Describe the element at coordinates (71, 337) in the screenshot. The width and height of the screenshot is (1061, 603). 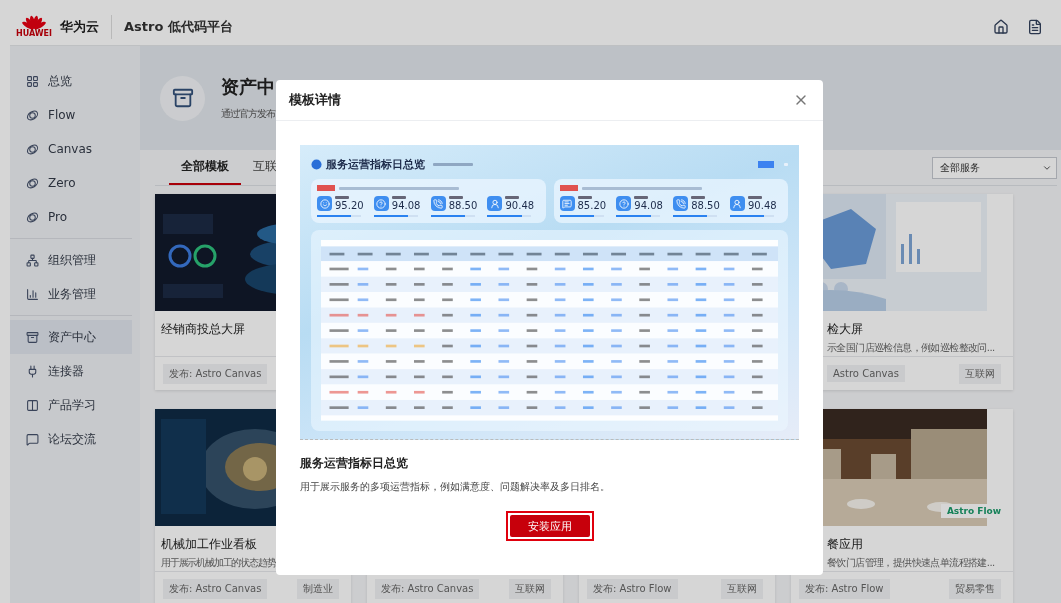
I see `sidebar-item: 资产中心` at that location.